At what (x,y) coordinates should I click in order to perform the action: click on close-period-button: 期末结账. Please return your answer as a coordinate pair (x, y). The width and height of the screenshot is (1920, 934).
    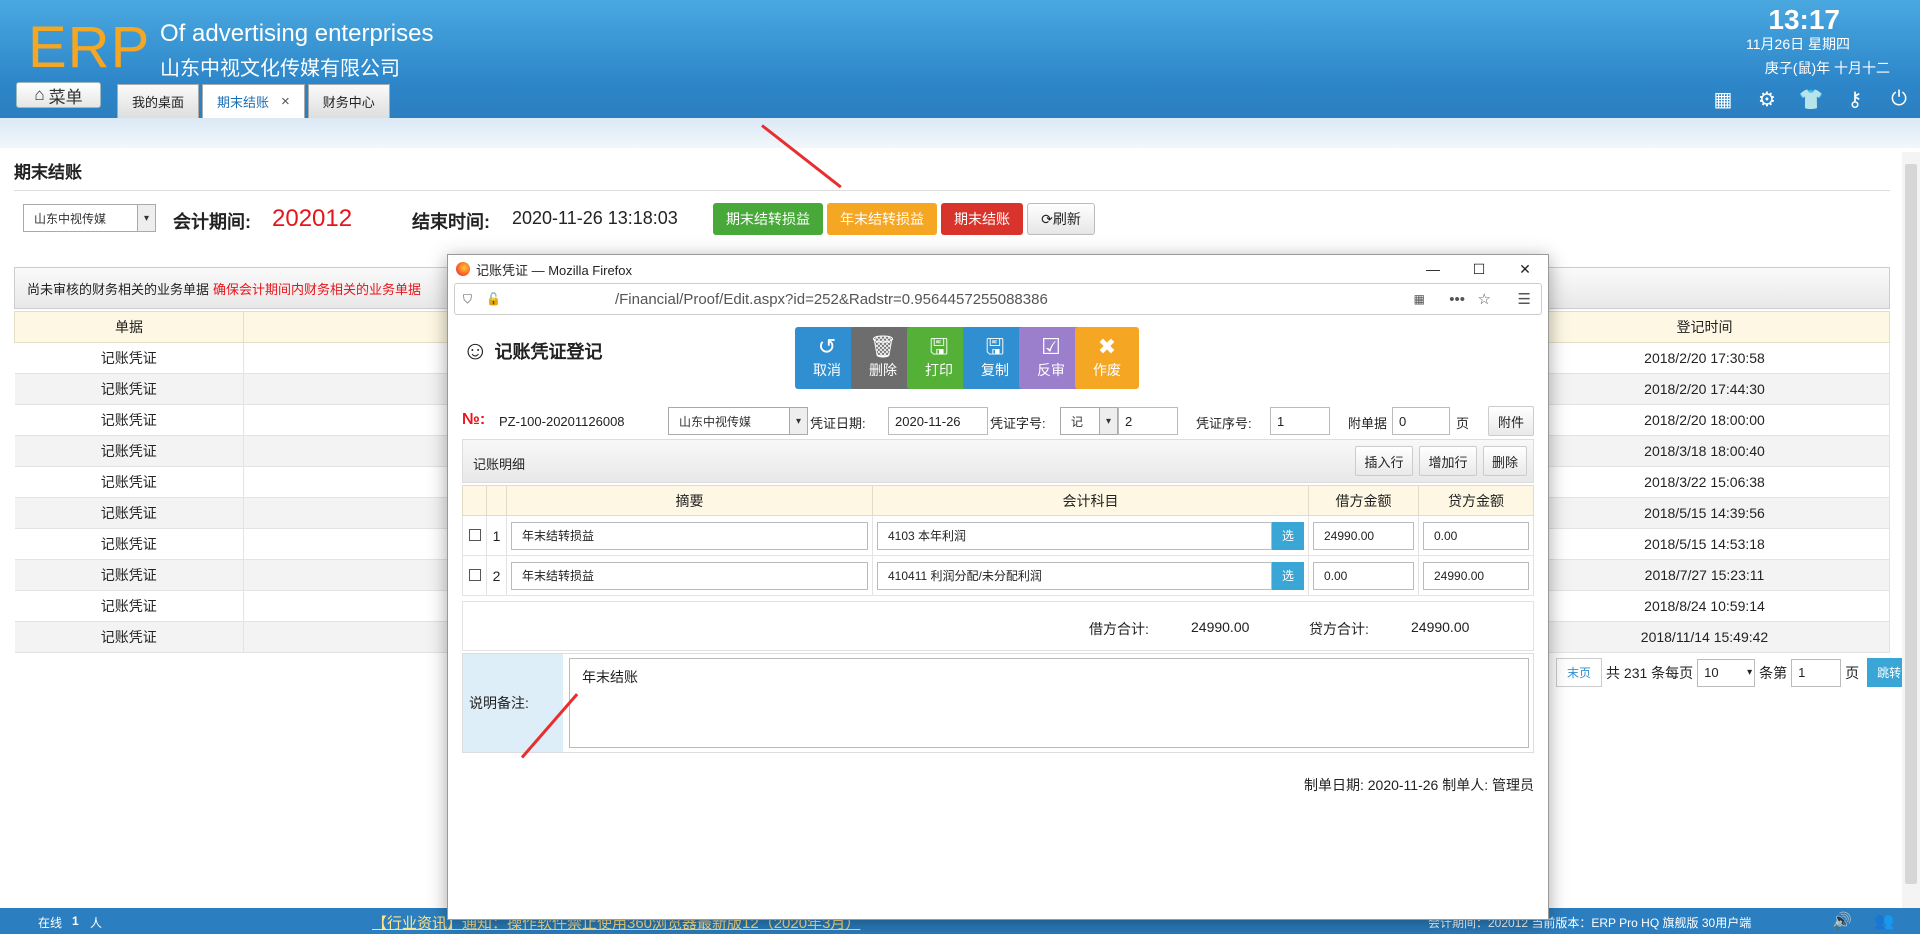
    Looking at the image, I should click on (982, 219).